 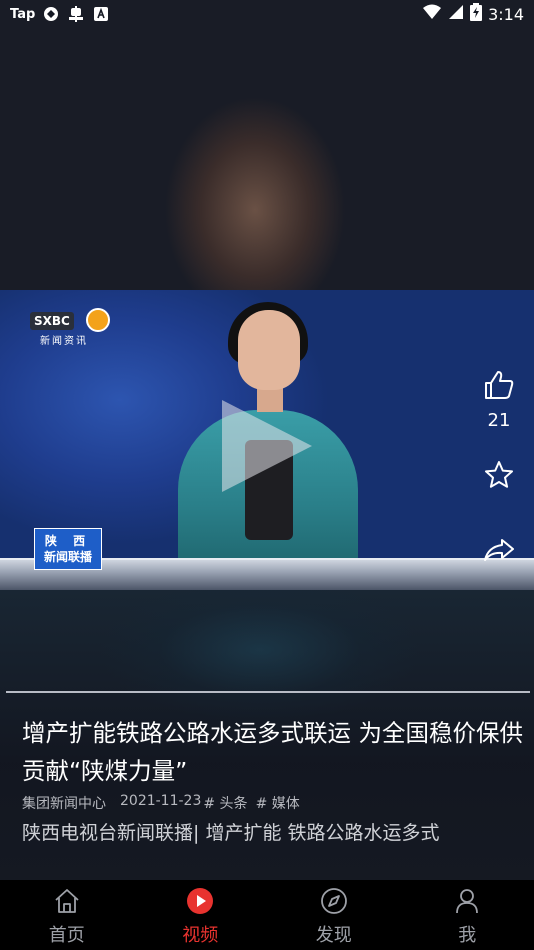 I want to click on channel-logo-mark, so click(x=98, y=320).